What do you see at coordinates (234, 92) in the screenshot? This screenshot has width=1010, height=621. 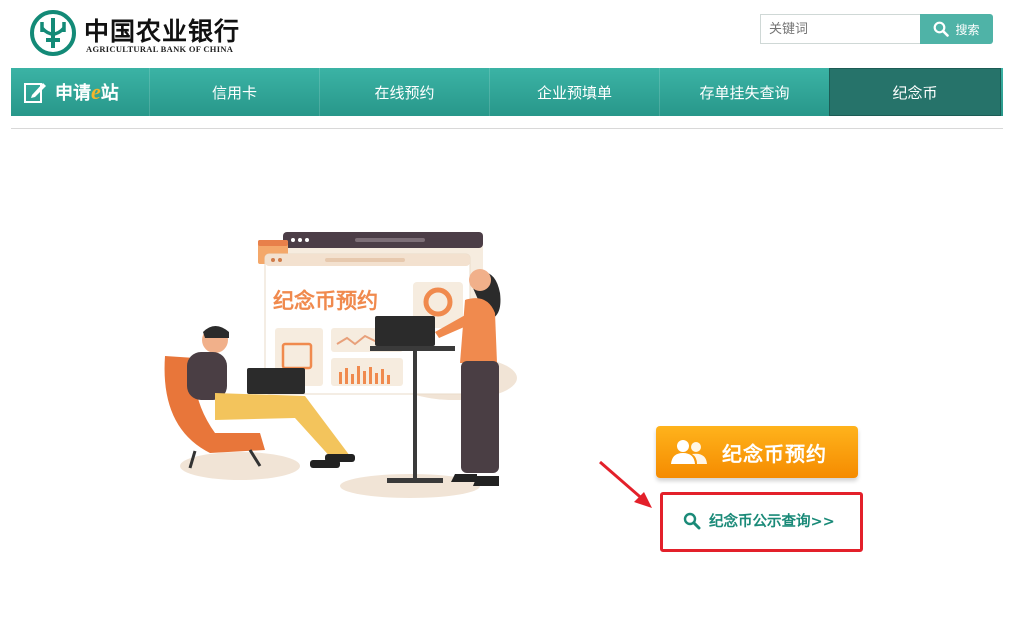 I see `nav-item-credit-card: 信用卡` at bounding box center [234, 92].